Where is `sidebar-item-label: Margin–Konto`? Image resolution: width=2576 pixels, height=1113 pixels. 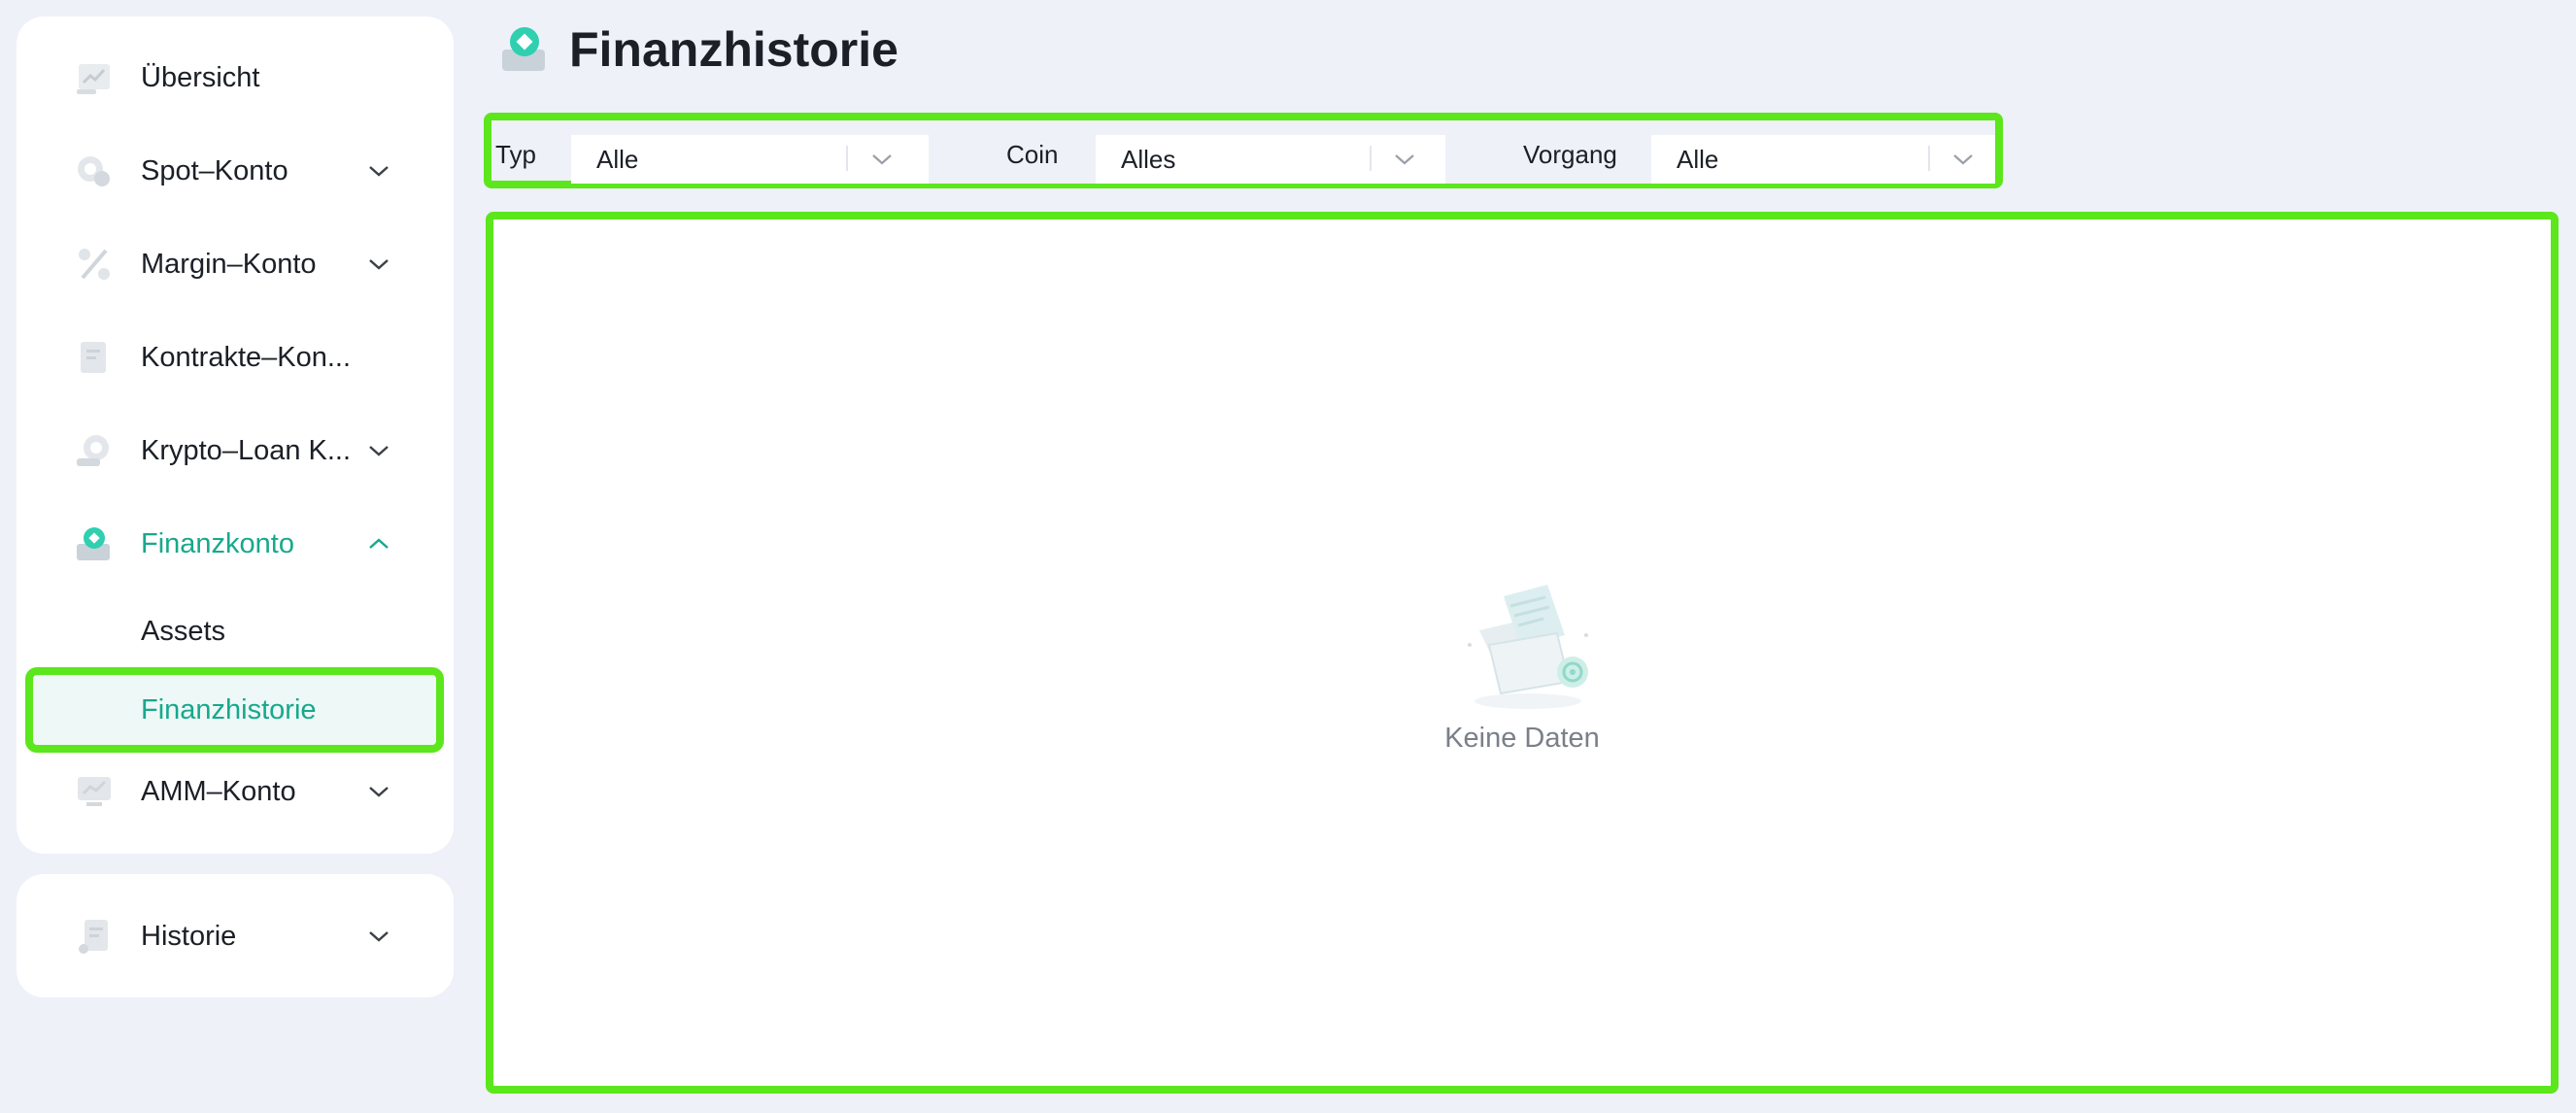 sidebar-item-label: Margin–Konto is located at coordinates (229, 264).